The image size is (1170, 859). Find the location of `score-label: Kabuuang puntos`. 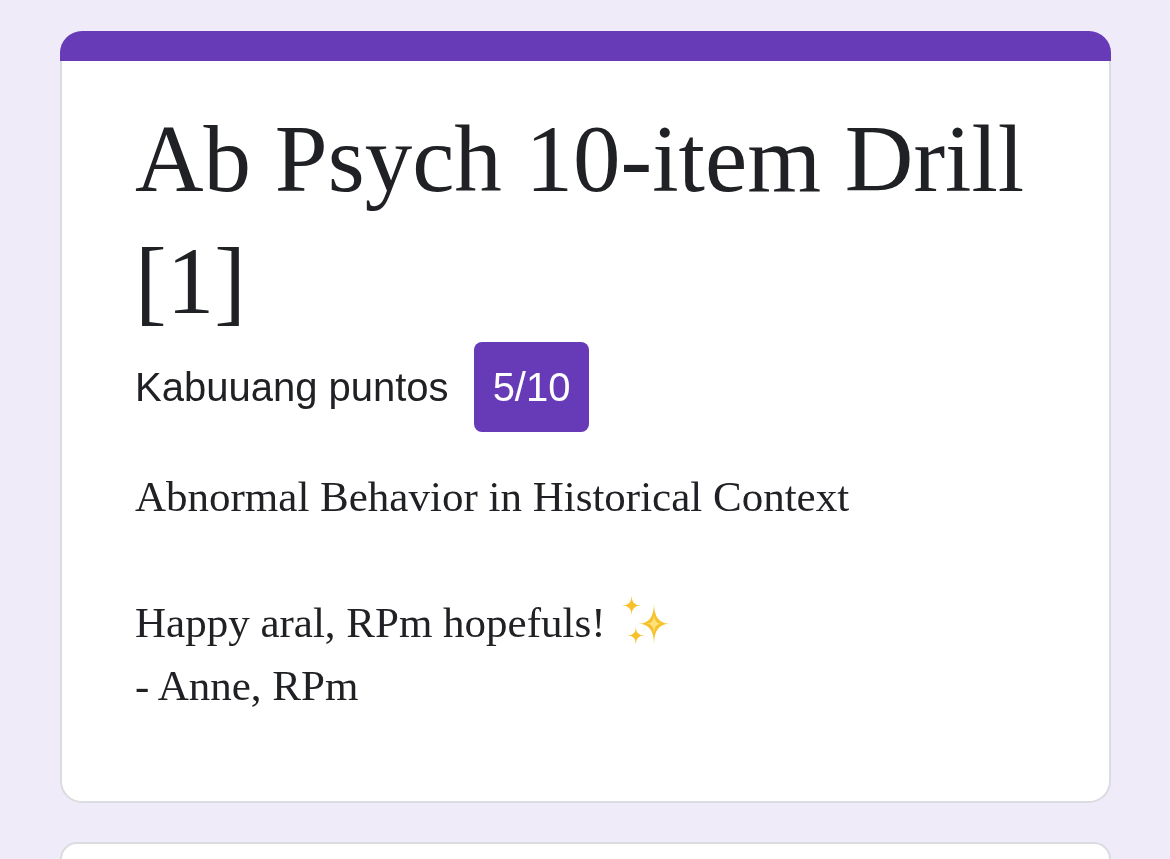

score-label: Kabuuang puntos is located at coordinates (292, 387).